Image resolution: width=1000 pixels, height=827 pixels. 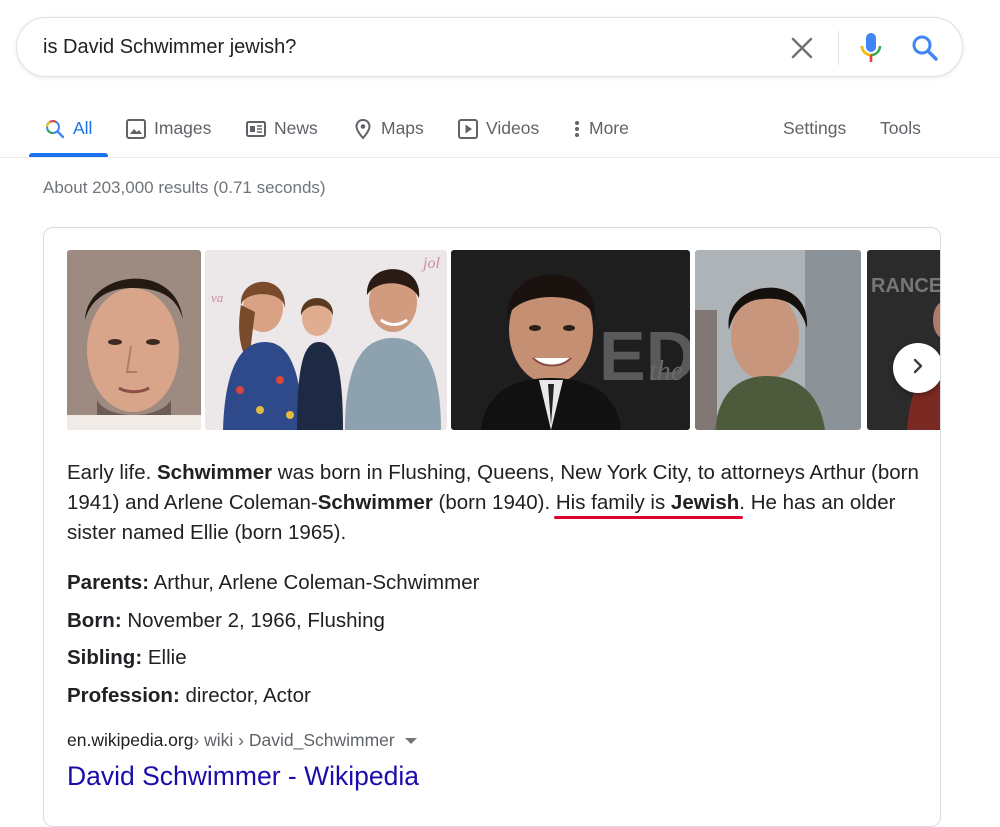 What do you see at coordinates (68, 128) in the screenshot?
I see `tab-all: All` at bounding box center [68, 128].